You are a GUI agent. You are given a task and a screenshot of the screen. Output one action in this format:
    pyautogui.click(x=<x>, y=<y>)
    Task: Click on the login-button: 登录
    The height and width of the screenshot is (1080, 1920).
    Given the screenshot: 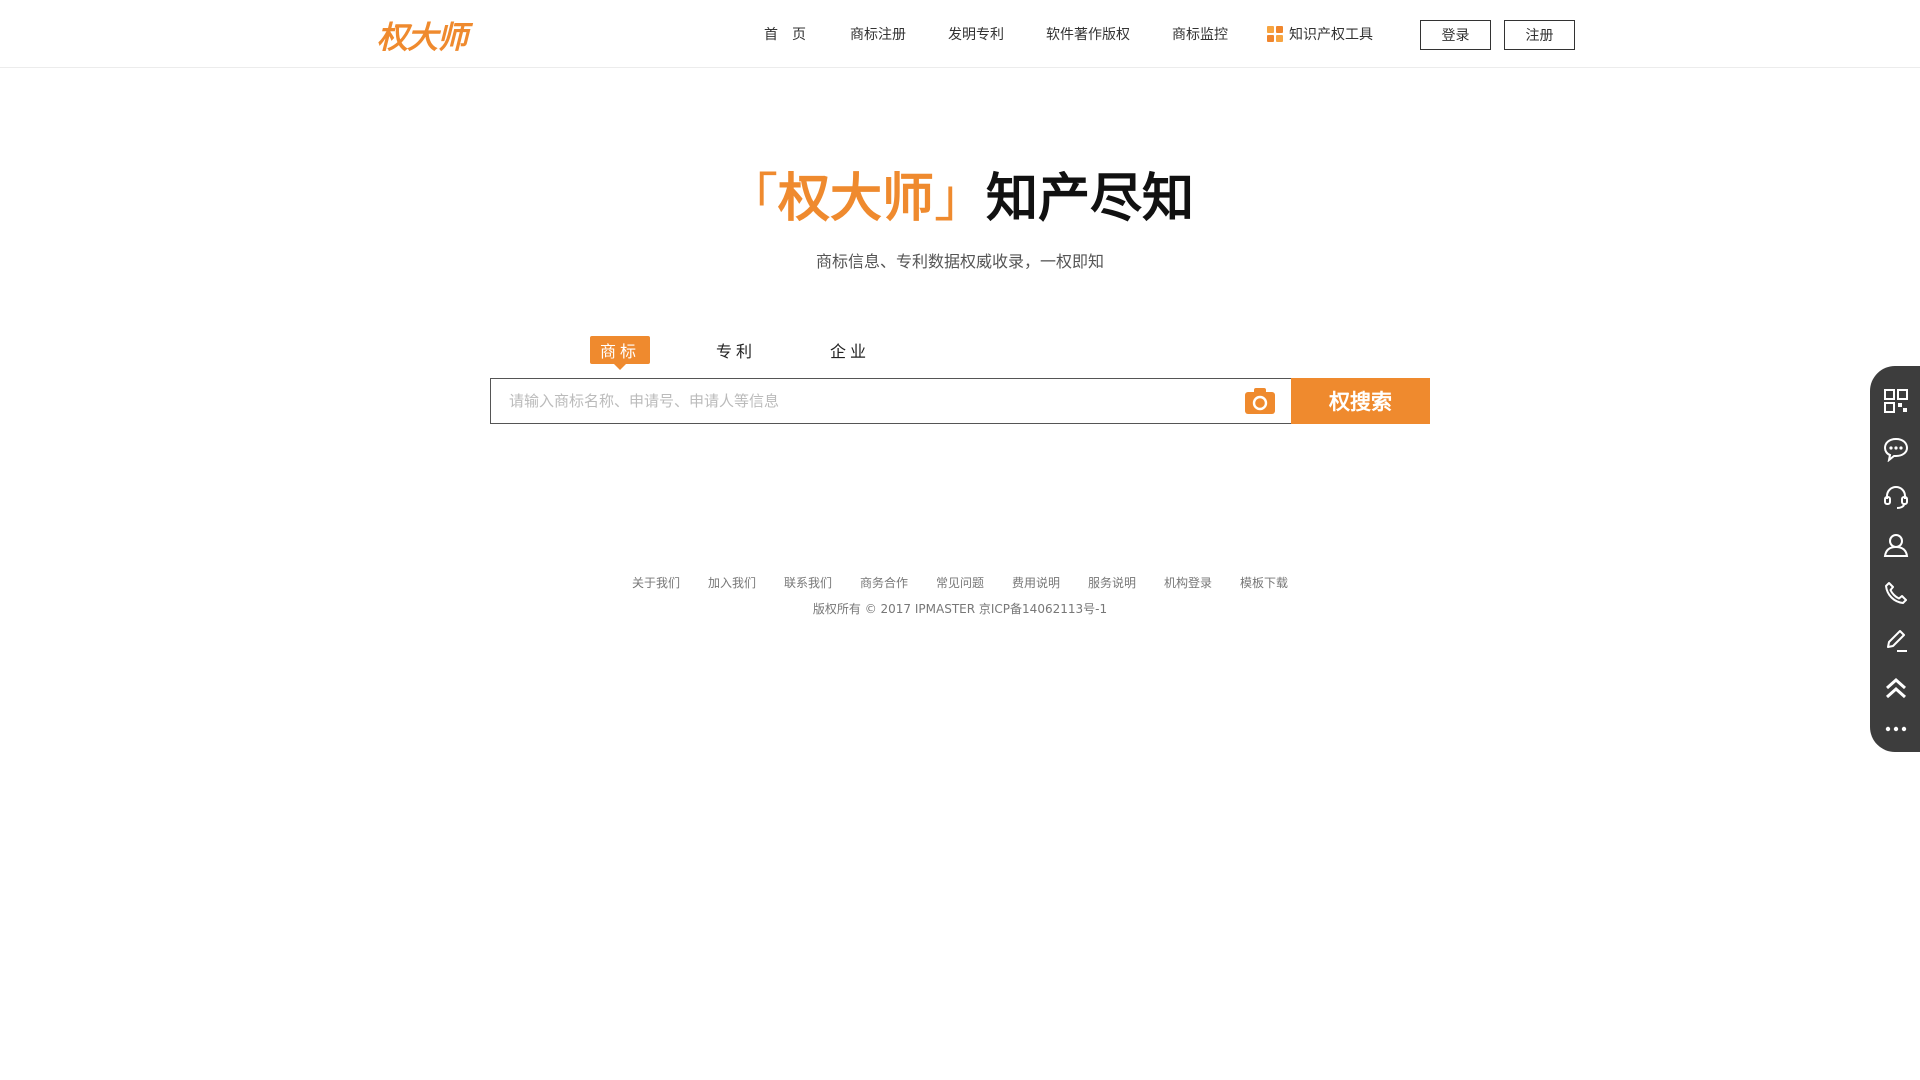 What is the action you would take?
    pyautogui.click(x=1455, y=35)
    